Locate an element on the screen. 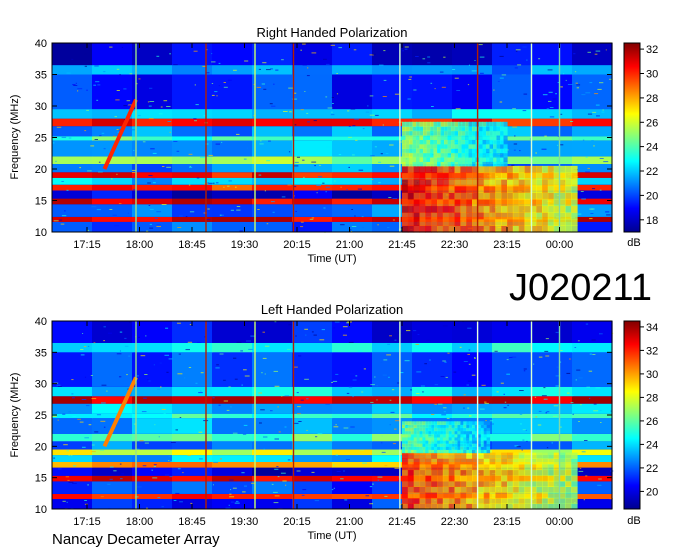 This screenshot has width=680, height=552. x-tick-label: 21:00 is located at coordinates (350, 522).